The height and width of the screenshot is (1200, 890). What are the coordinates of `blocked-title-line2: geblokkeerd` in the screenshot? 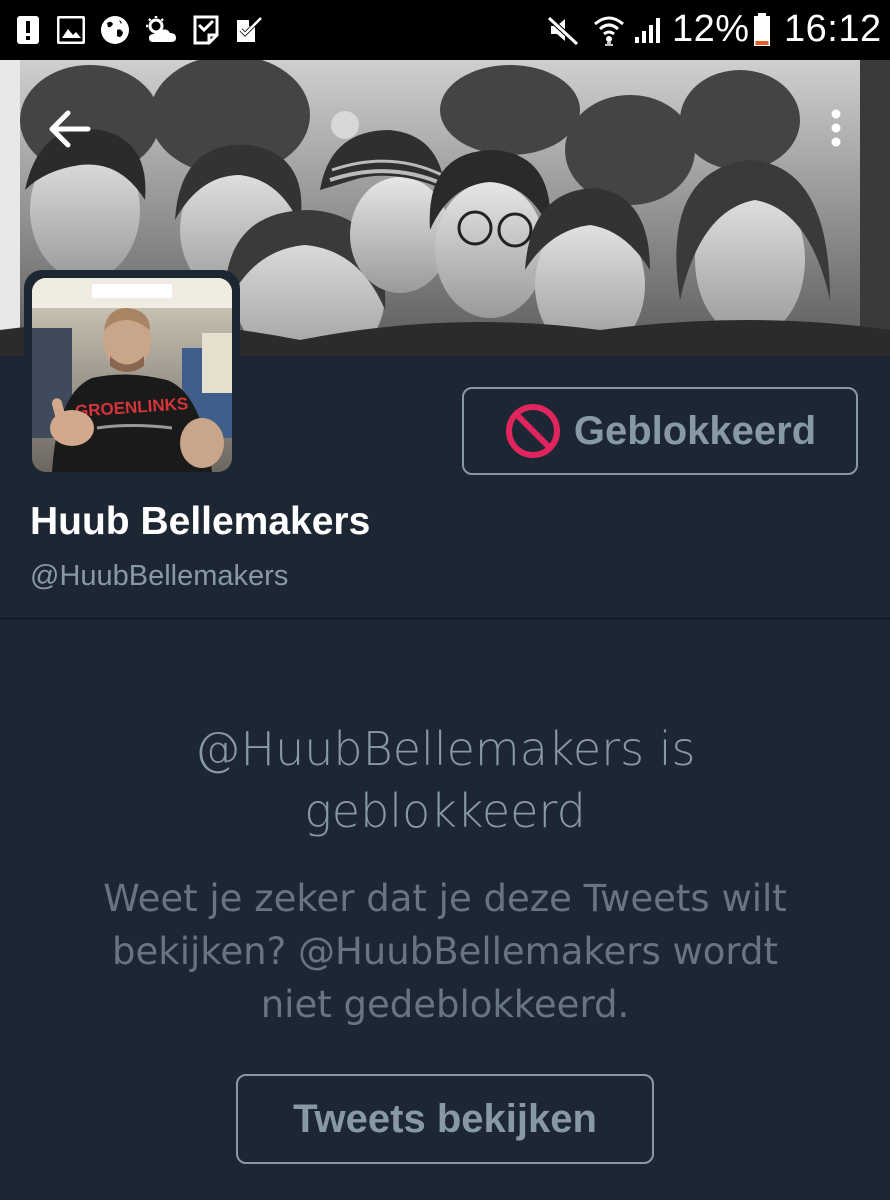 It's located at (445, 811).